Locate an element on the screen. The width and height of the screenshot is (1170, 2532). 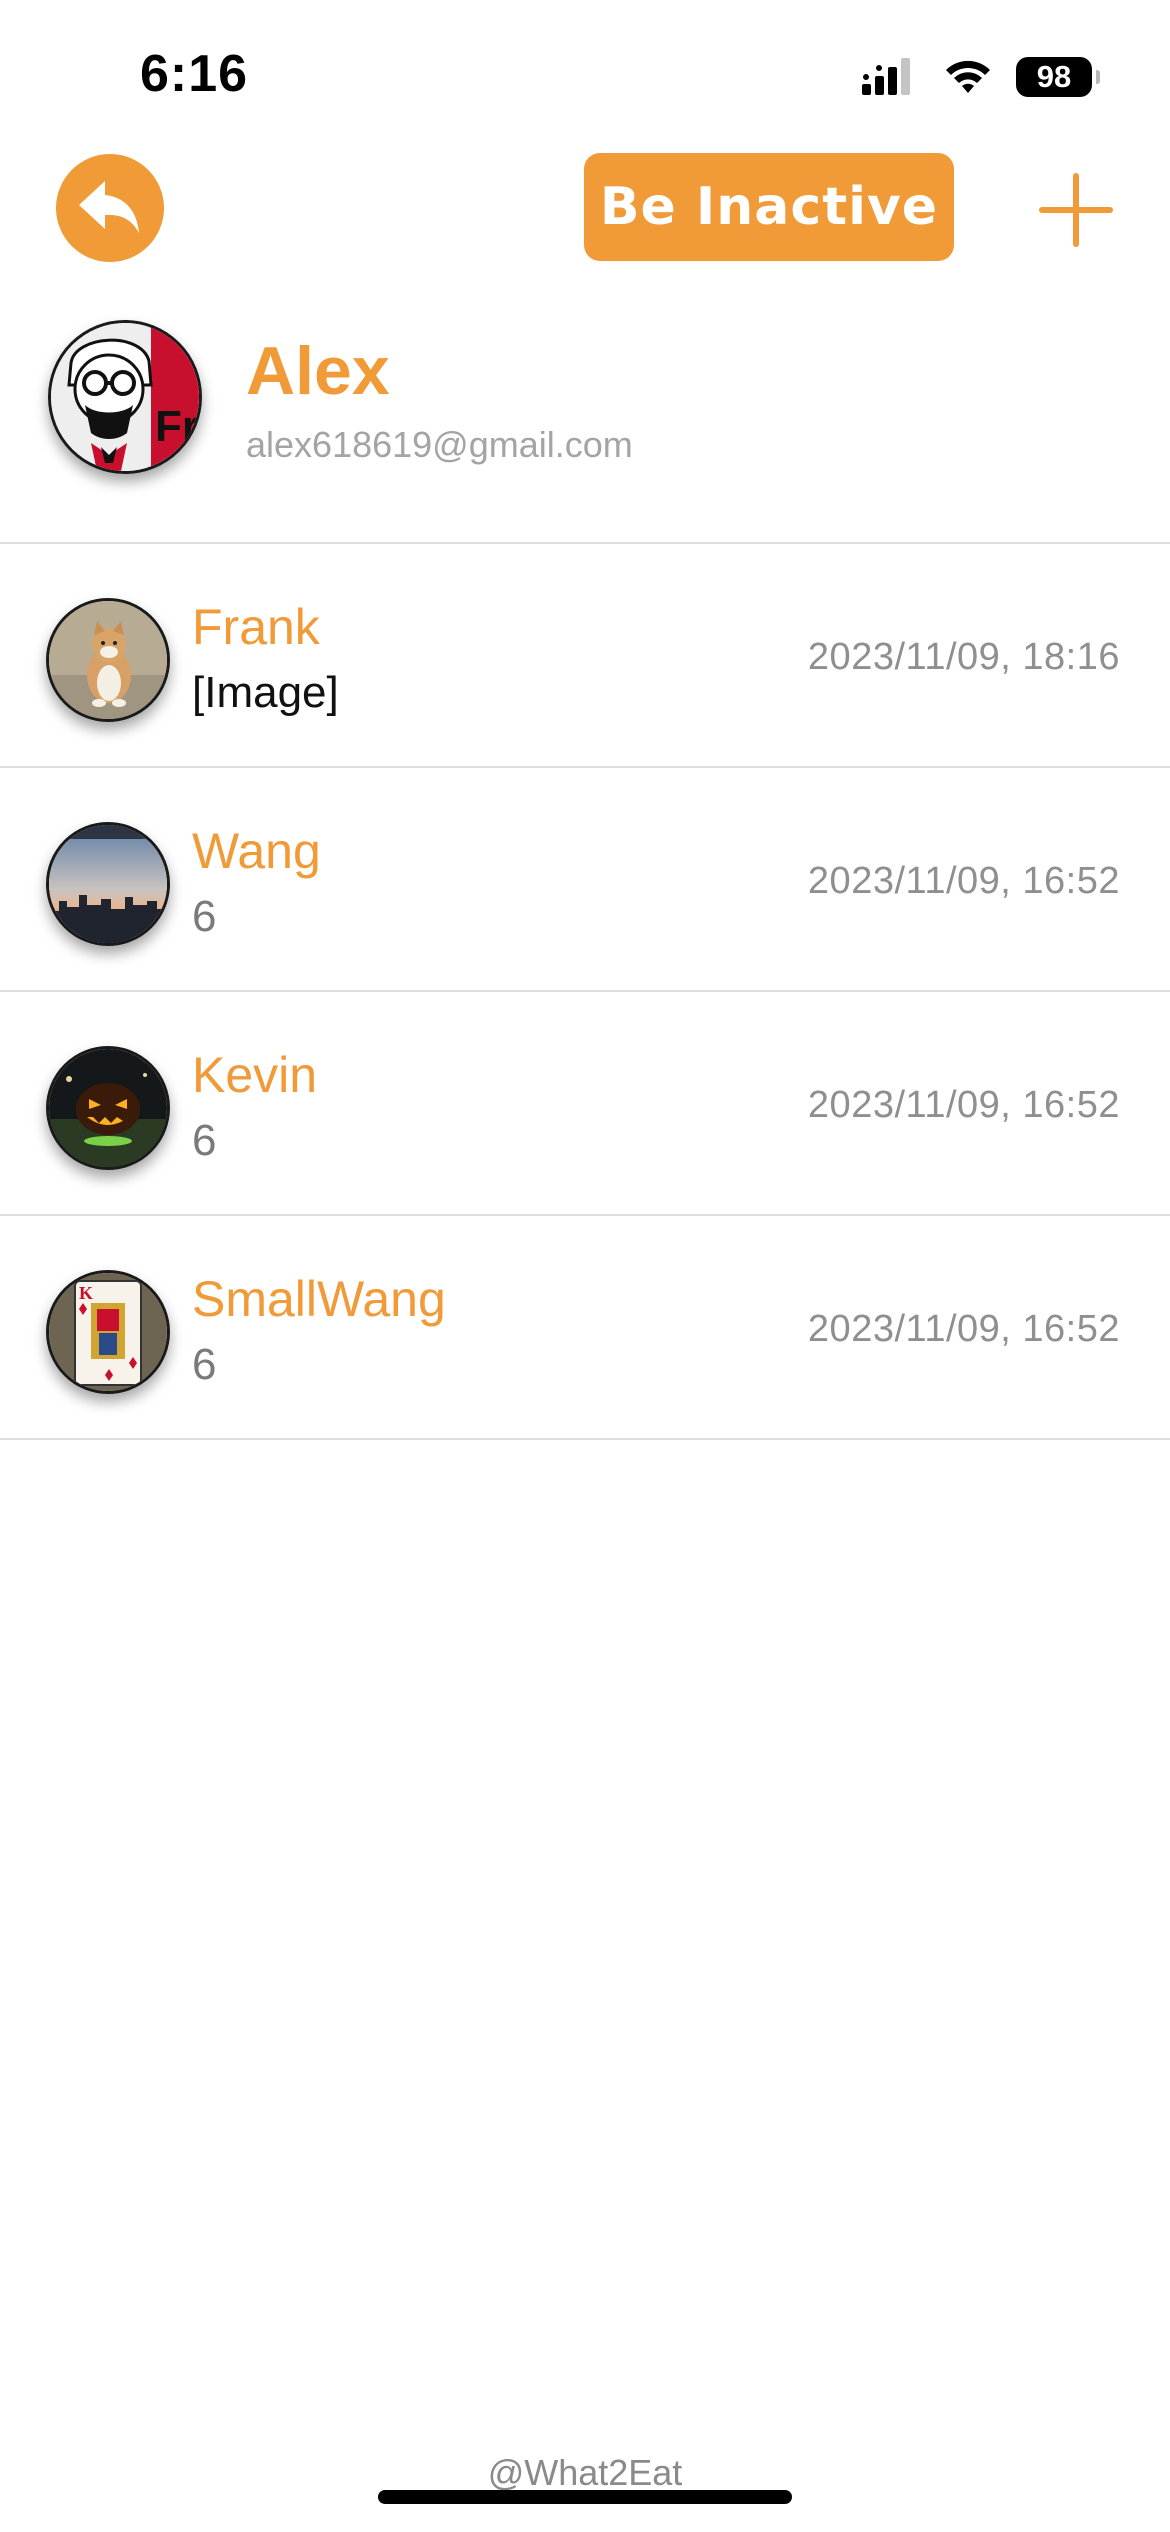
playing-card-avatar: K is located at coordinates (108, 1332).